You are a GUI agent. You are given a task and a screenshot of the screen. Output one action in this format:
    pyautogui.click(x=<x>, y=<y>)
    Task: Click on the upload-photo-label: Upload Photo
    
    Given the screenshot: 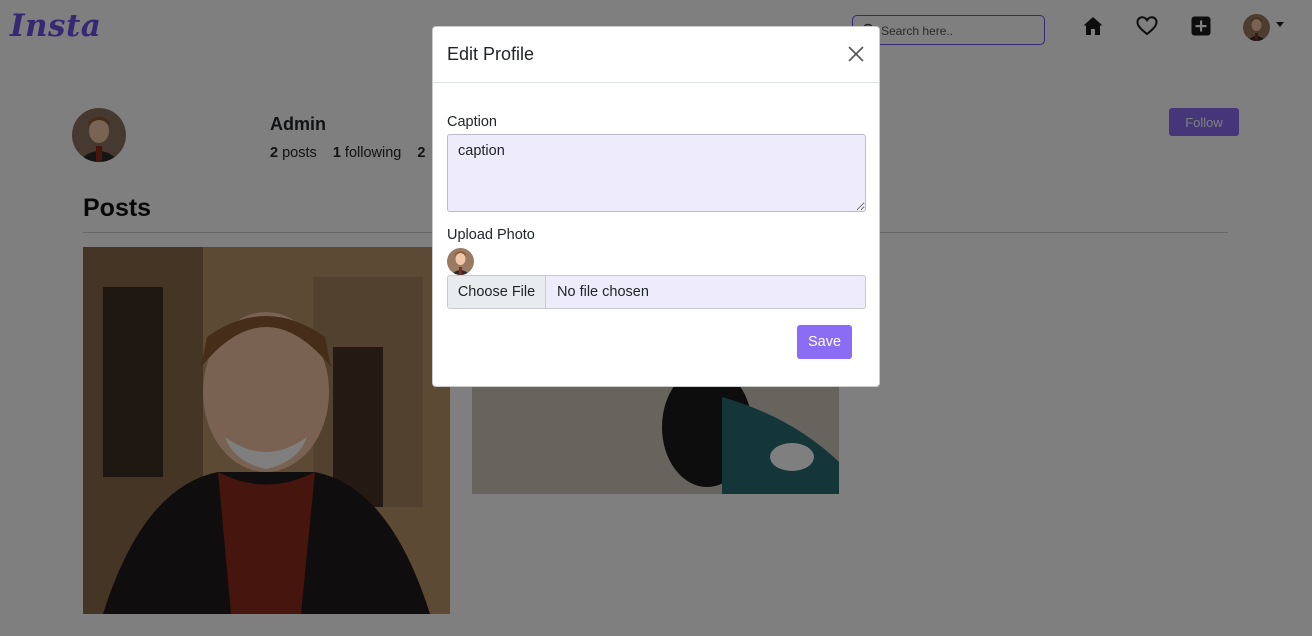 What is the action you would take?
    pyautogui.click(x=491, y=235)
    